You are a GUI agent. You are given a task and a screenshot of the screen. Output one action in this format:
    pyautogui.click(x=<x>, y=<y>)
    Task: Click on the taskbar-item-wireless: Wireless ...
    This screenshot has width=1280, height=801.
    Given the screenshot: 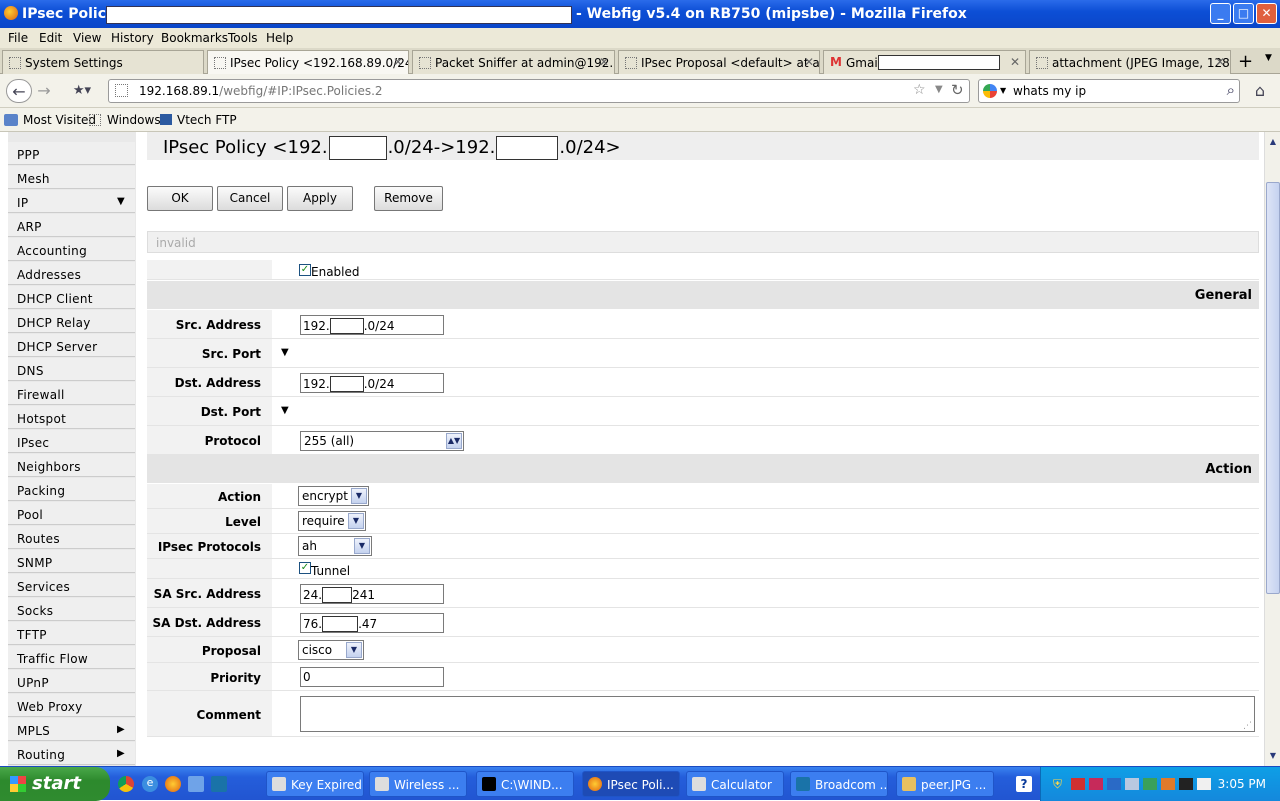 What is the action you would take?
    pyautogui.click(x=418, y=784)
    